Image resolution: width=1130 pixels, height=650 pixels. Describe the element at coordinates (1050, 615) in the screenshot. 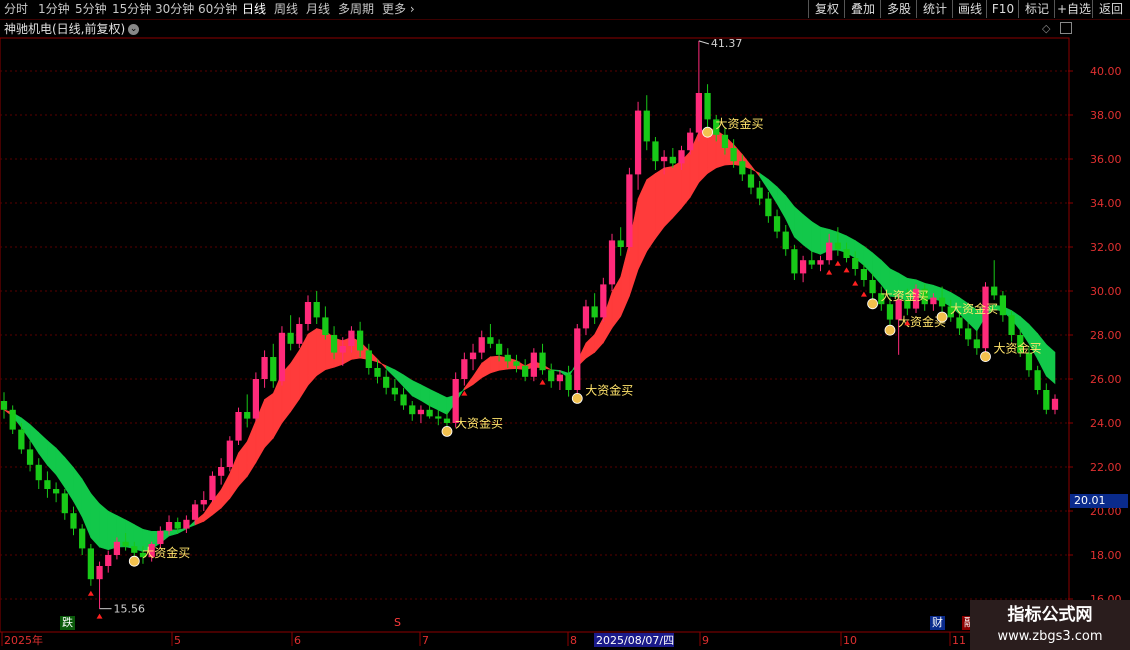

I see `watermark-title: 指标公式网` at that location.